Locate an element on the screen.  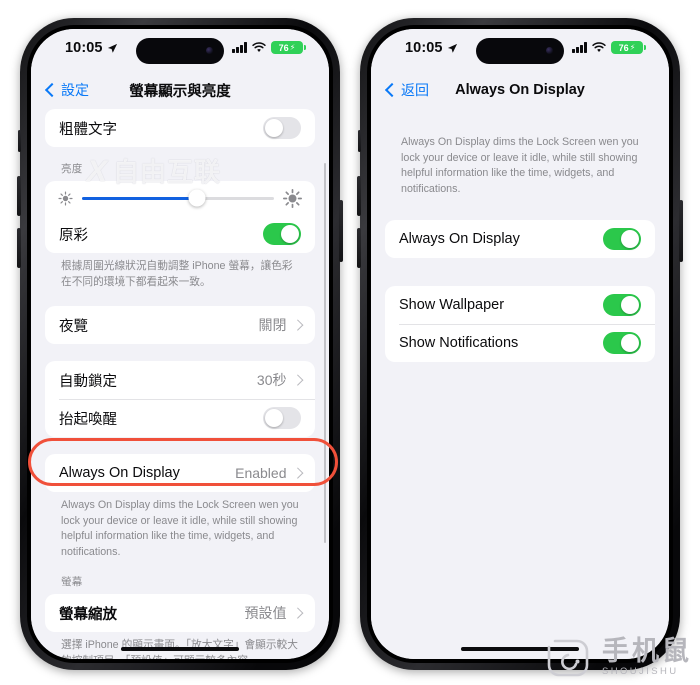
row-show-wallpaper: Show Wallpaper is located at coordinates (520, 305).